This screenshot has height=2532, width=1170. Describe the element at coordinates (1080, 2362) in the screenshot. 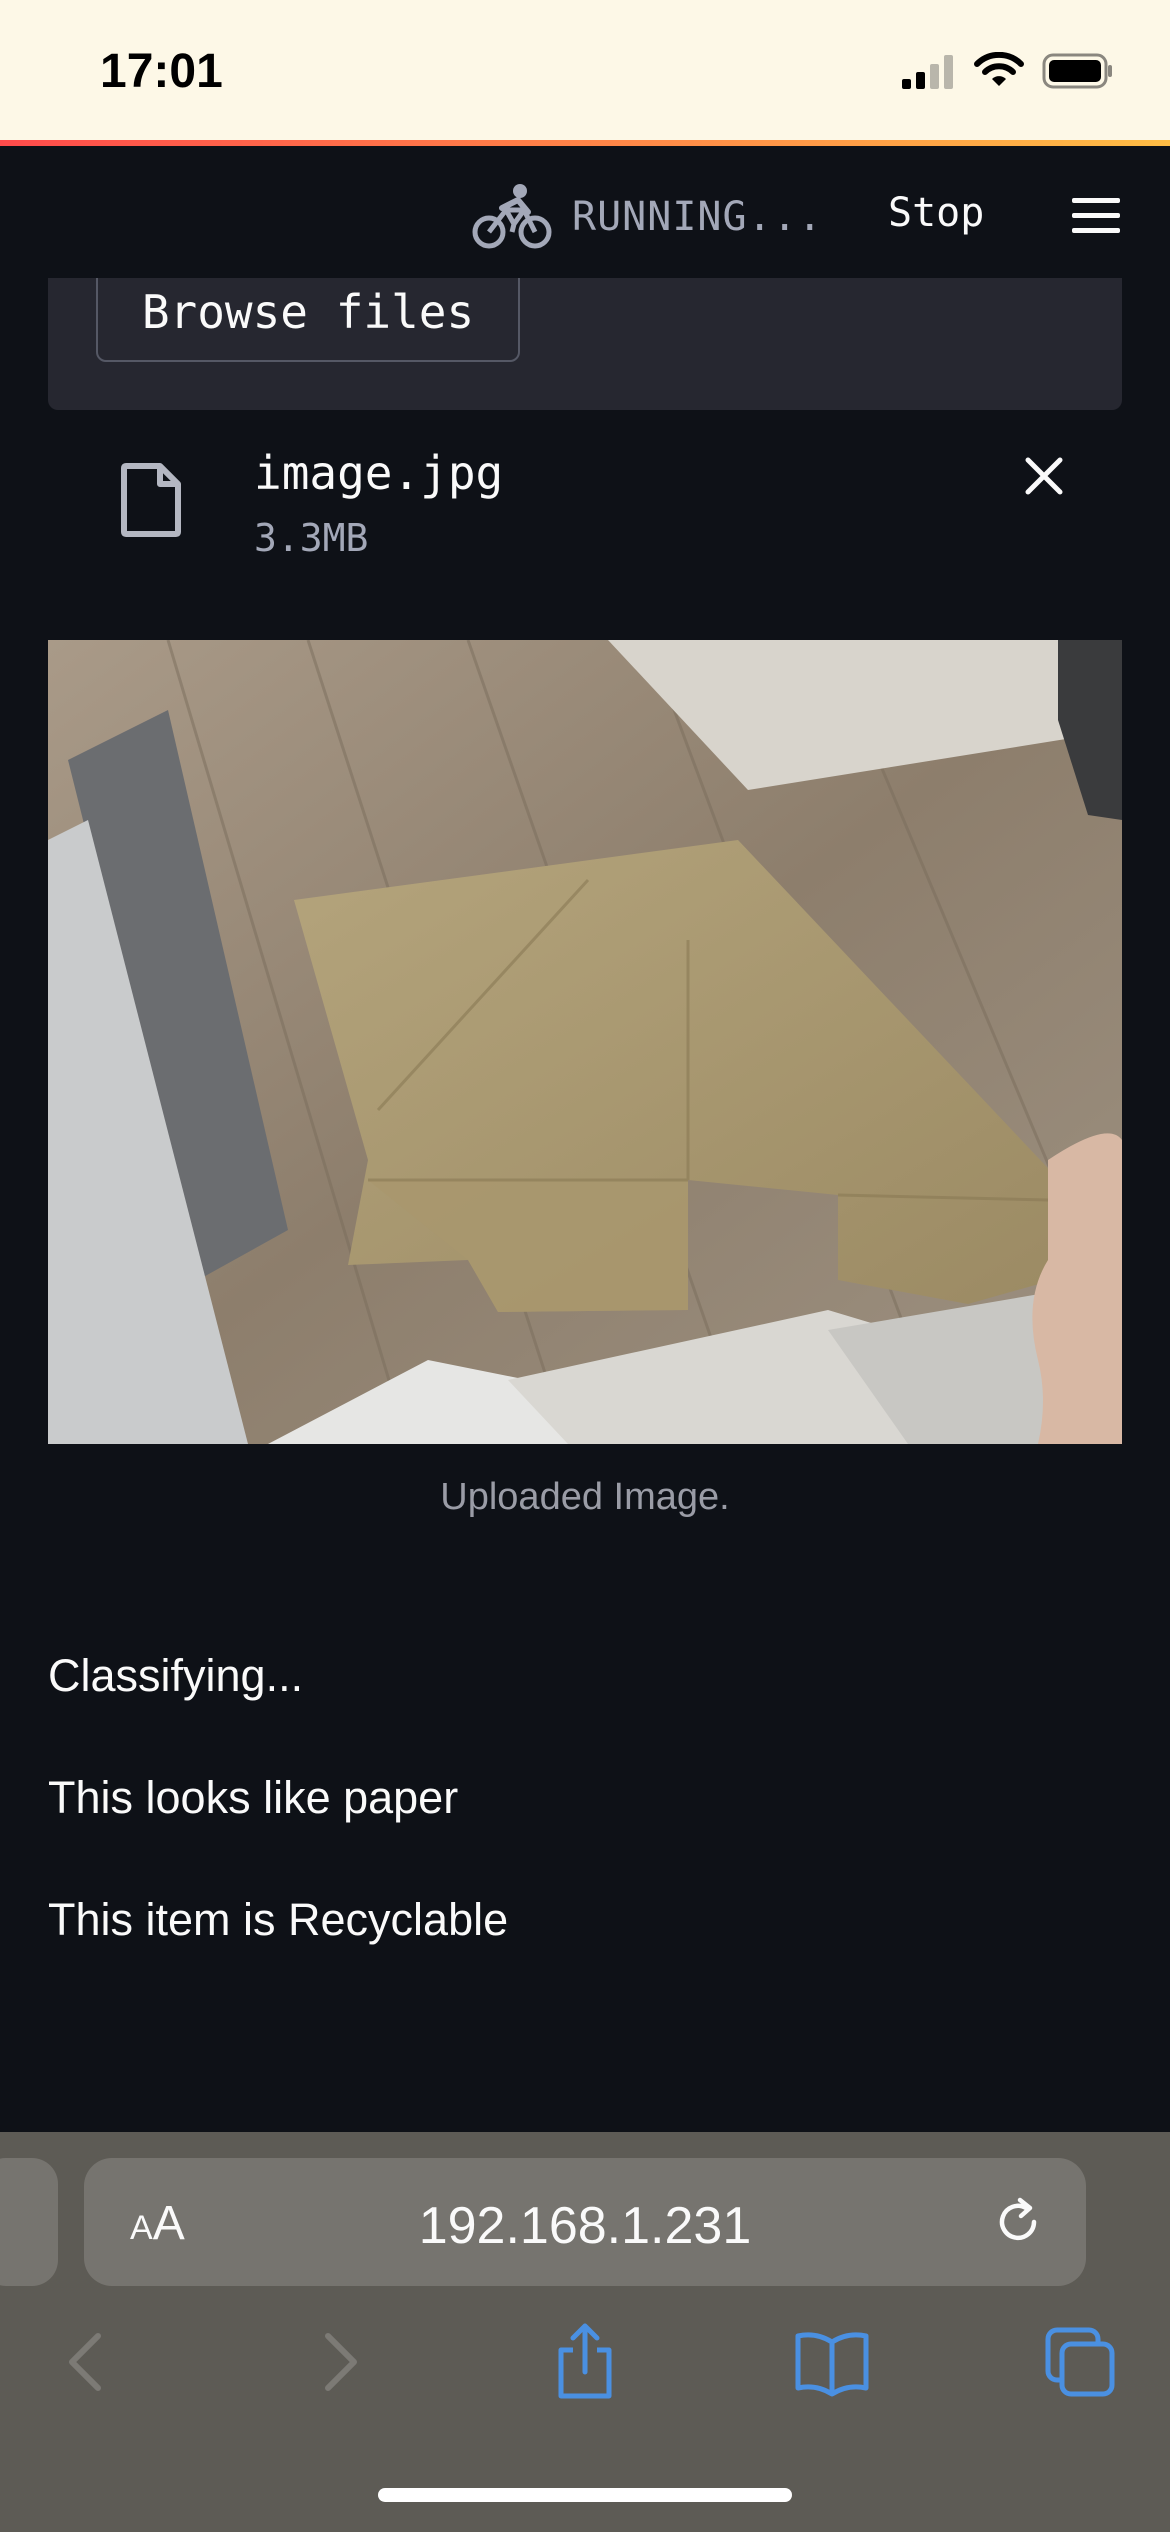

I see `tabs-icon` at that location.